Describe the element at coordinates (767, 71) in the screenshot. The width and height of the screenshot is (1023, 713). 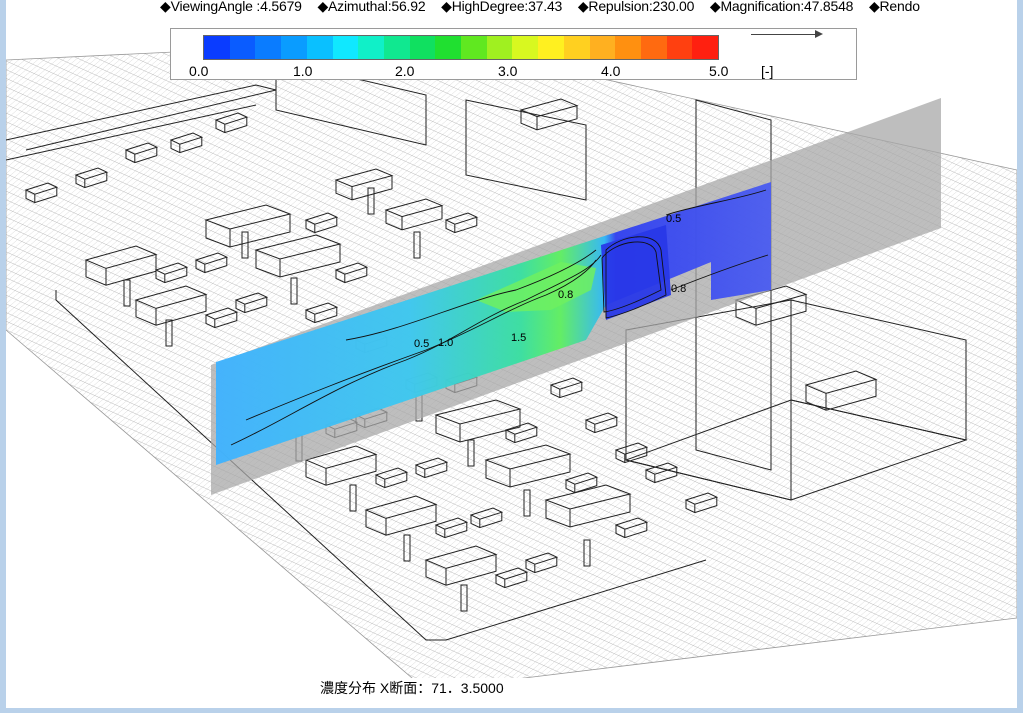
I see `legend-unit: [-]` at that location.